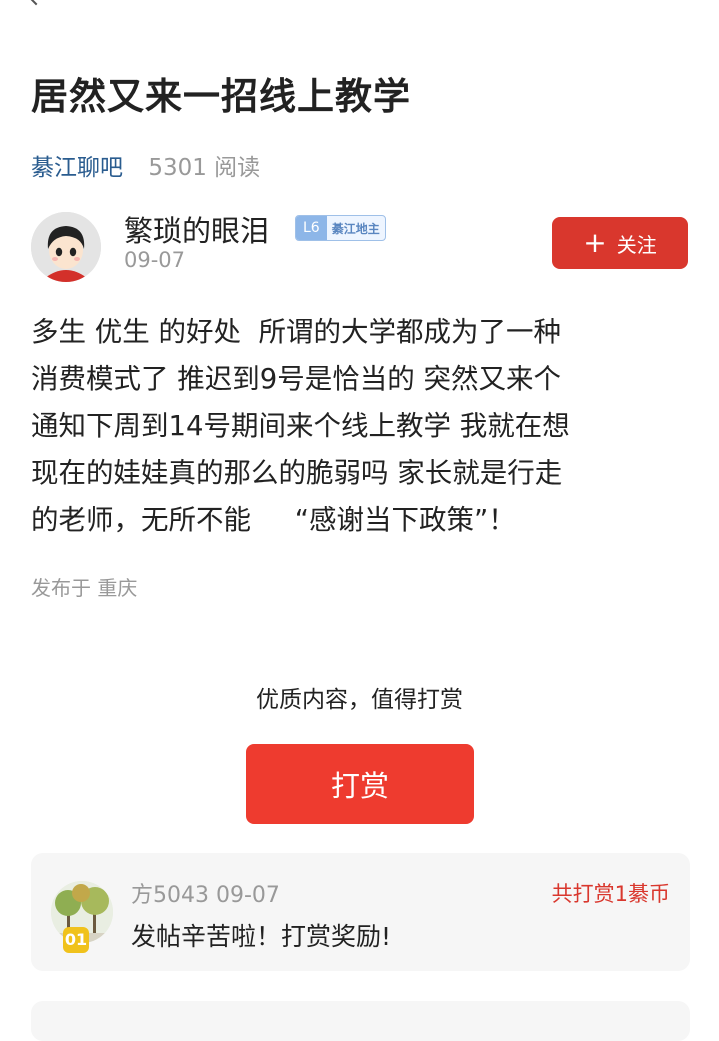 The height and width of the screenshot is (1041, 719). I want to click on tipper-name-date: 方5043 09-07, so click(205, 895).